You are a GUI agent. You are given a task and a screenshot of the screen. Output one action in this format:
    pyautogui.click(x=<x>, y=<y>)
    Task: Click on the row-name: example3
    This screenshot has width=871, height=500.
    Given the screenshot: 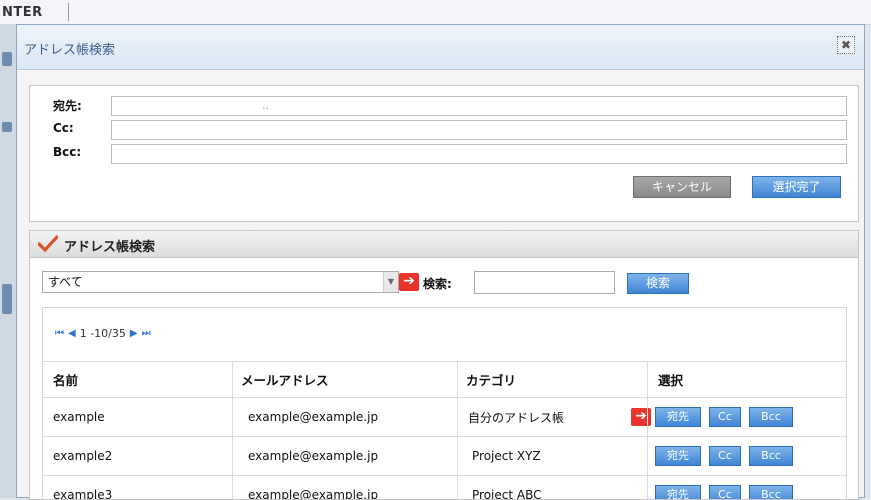 What is the action you would take?
    pyautogui.click(x=83, y=494)
    